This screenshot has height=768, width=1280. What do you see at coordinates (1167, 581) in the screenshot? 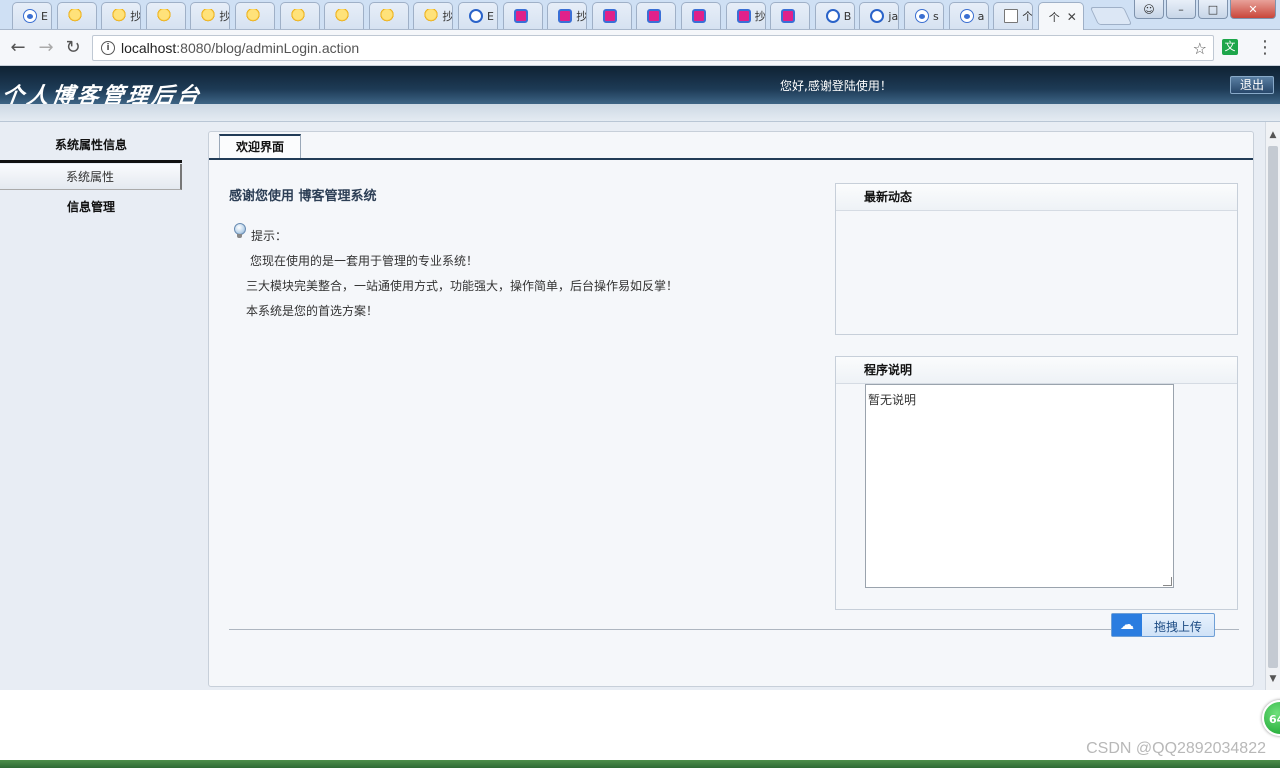
I see `resize-grip-icon` at bounding box center [1167, 581].